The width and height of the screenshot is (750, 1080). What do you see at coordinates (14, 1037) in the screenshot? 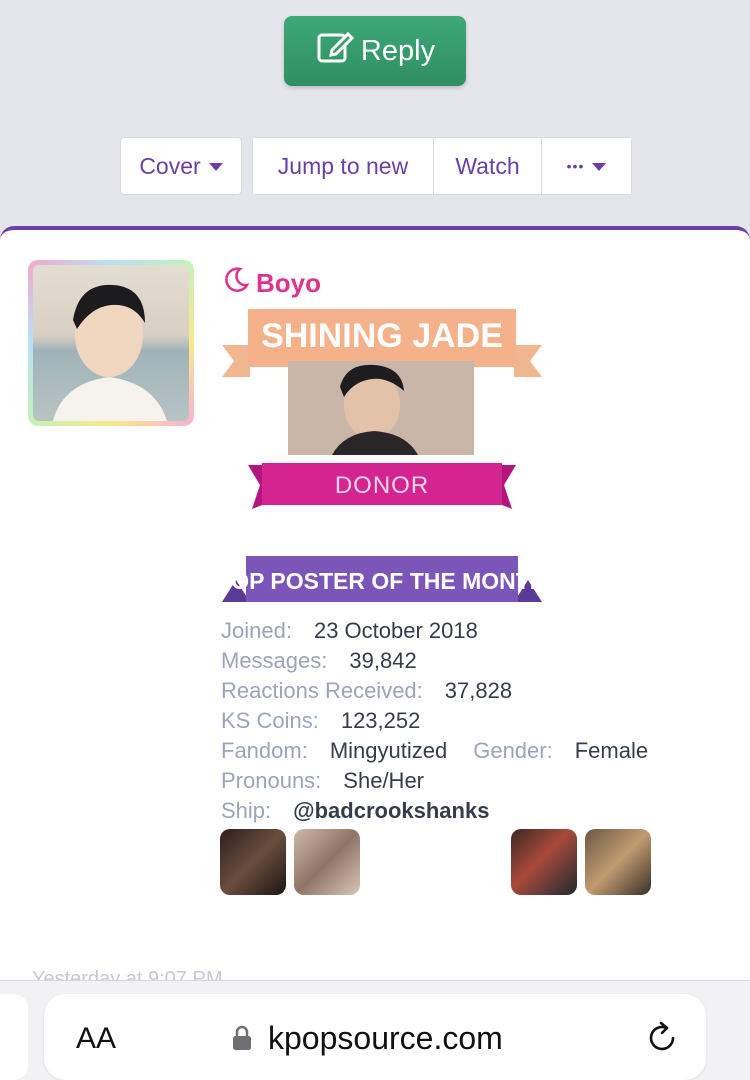
I see `previous-tab-preview` at bounding box center [14, 1037].